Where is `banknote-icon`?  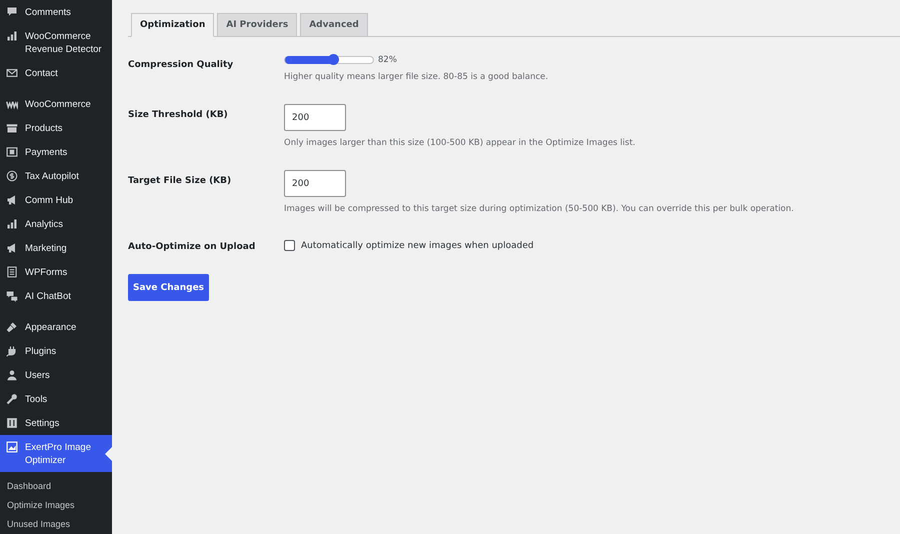
banknote-icon is located at coordinates (12, 152).